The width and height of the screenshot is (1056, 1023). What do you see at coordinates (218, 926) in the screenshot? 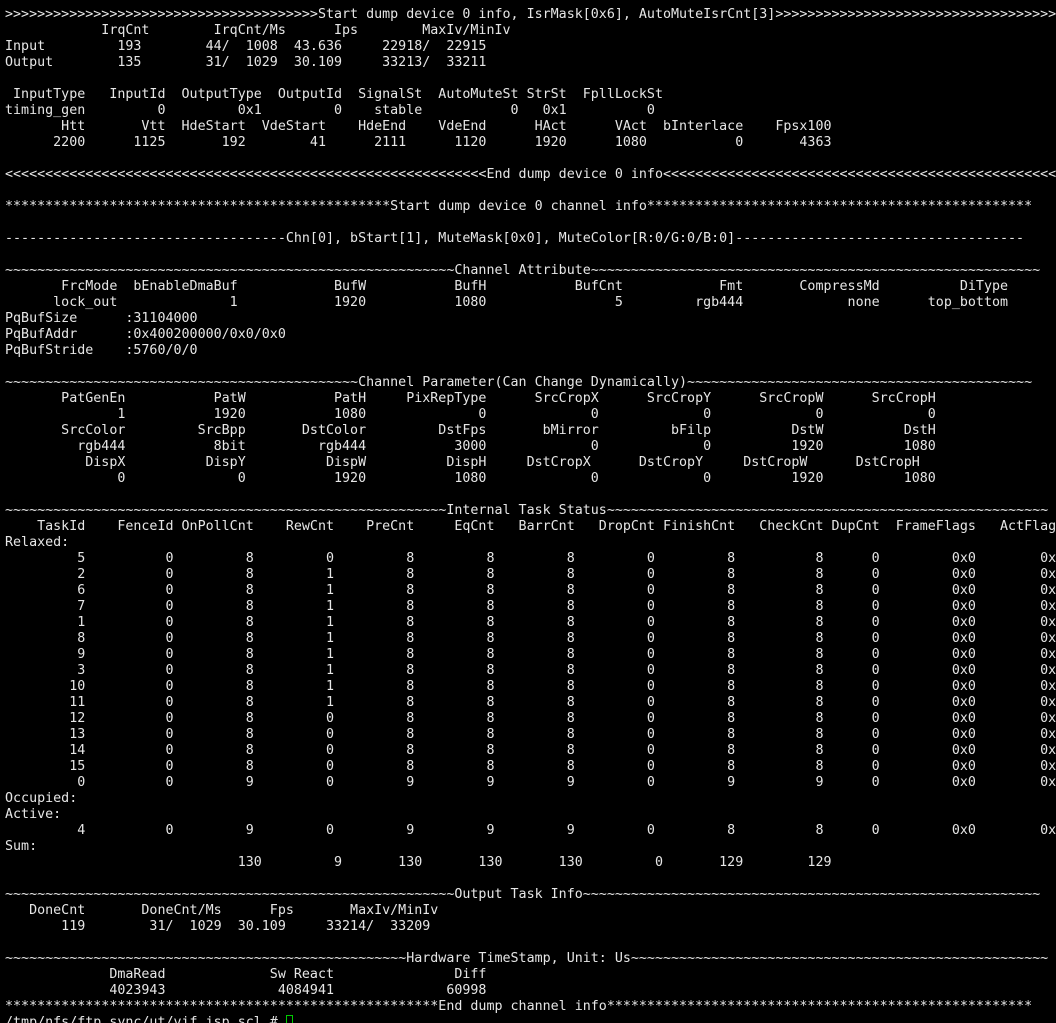
I see `terminal-line: 119 31/ 1029 30.109 33214/ 33209` at bounding box center [218, 926].